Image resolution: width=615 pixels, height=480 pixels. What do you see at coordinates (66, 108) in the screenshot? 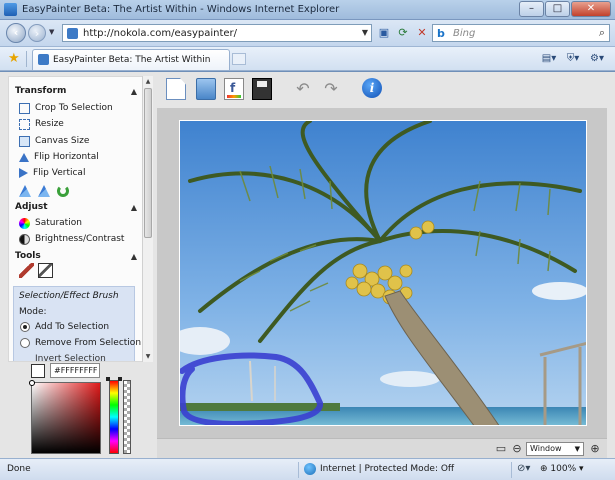
I see `crop-to-selection-item: Crop To Selection` at bounding box center [66, 108].